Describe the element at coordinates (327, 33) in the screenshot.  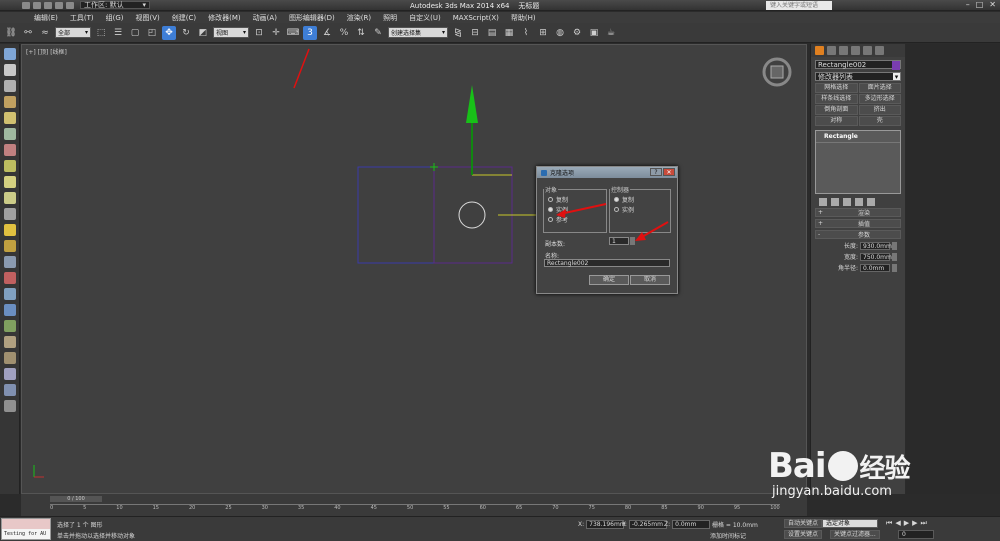
I see `angle-snap-icon: ∡` at that location.